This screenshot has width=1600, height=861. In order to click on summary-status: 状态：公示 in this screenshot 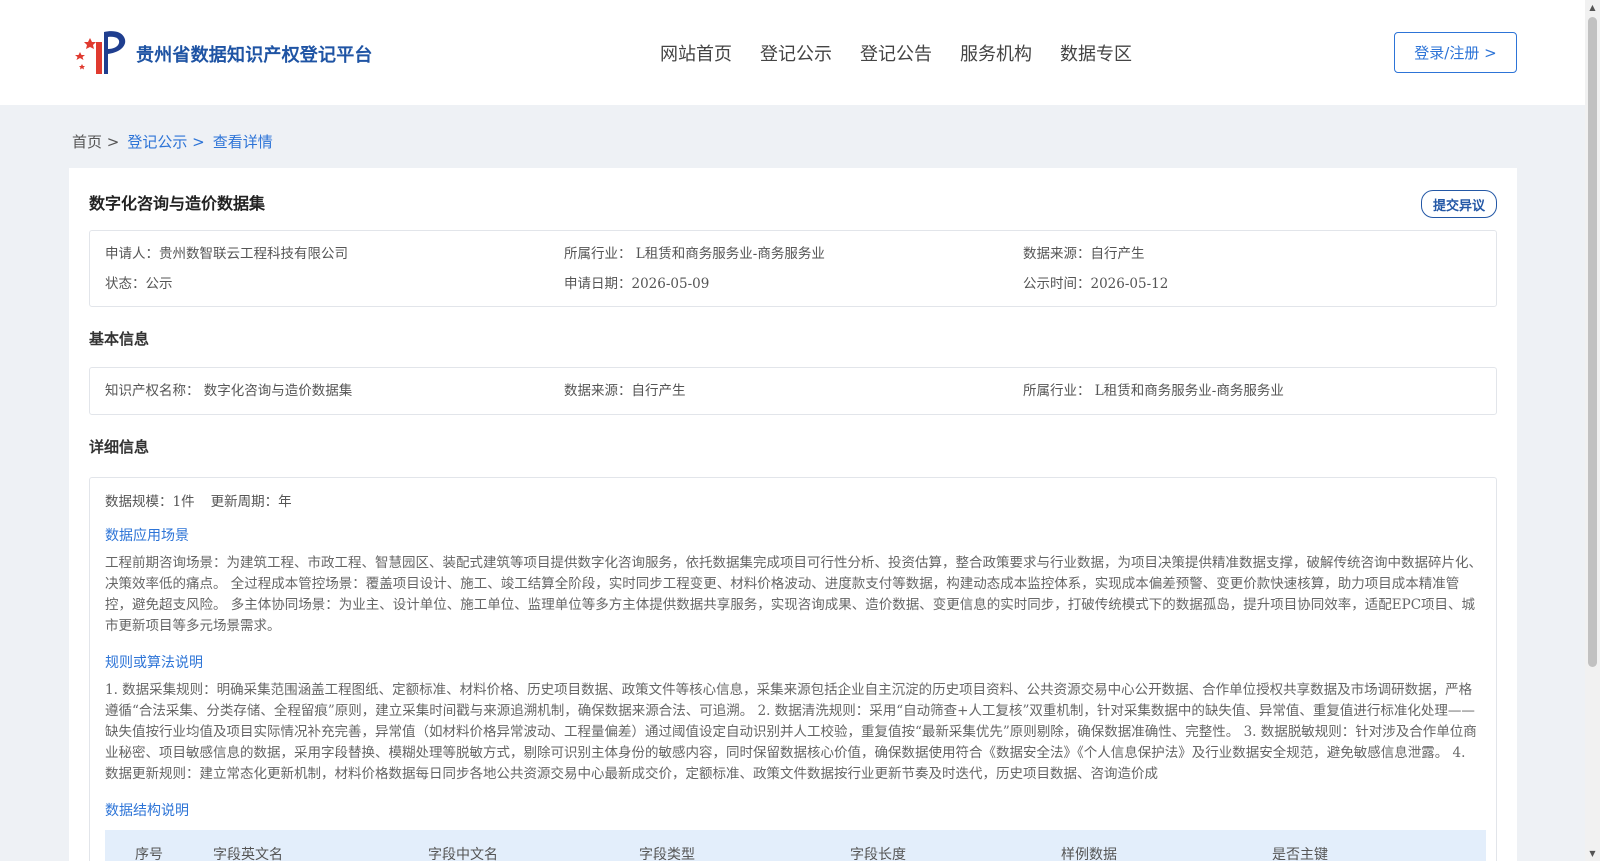, I will do `click(139, 284)`.